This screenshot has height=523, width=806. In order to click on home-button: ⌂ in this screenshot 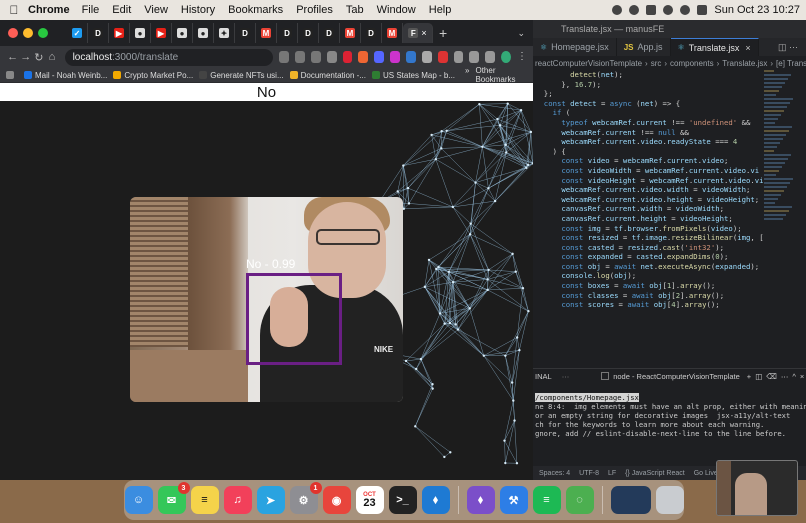, I will do `click(51, 57)`.